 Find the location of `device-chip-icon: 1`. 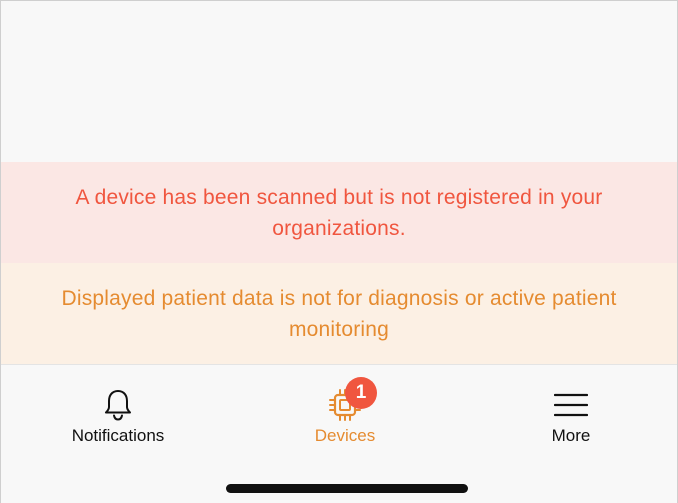

device-chip-icon: 1 is located at coordinates (351, 401).